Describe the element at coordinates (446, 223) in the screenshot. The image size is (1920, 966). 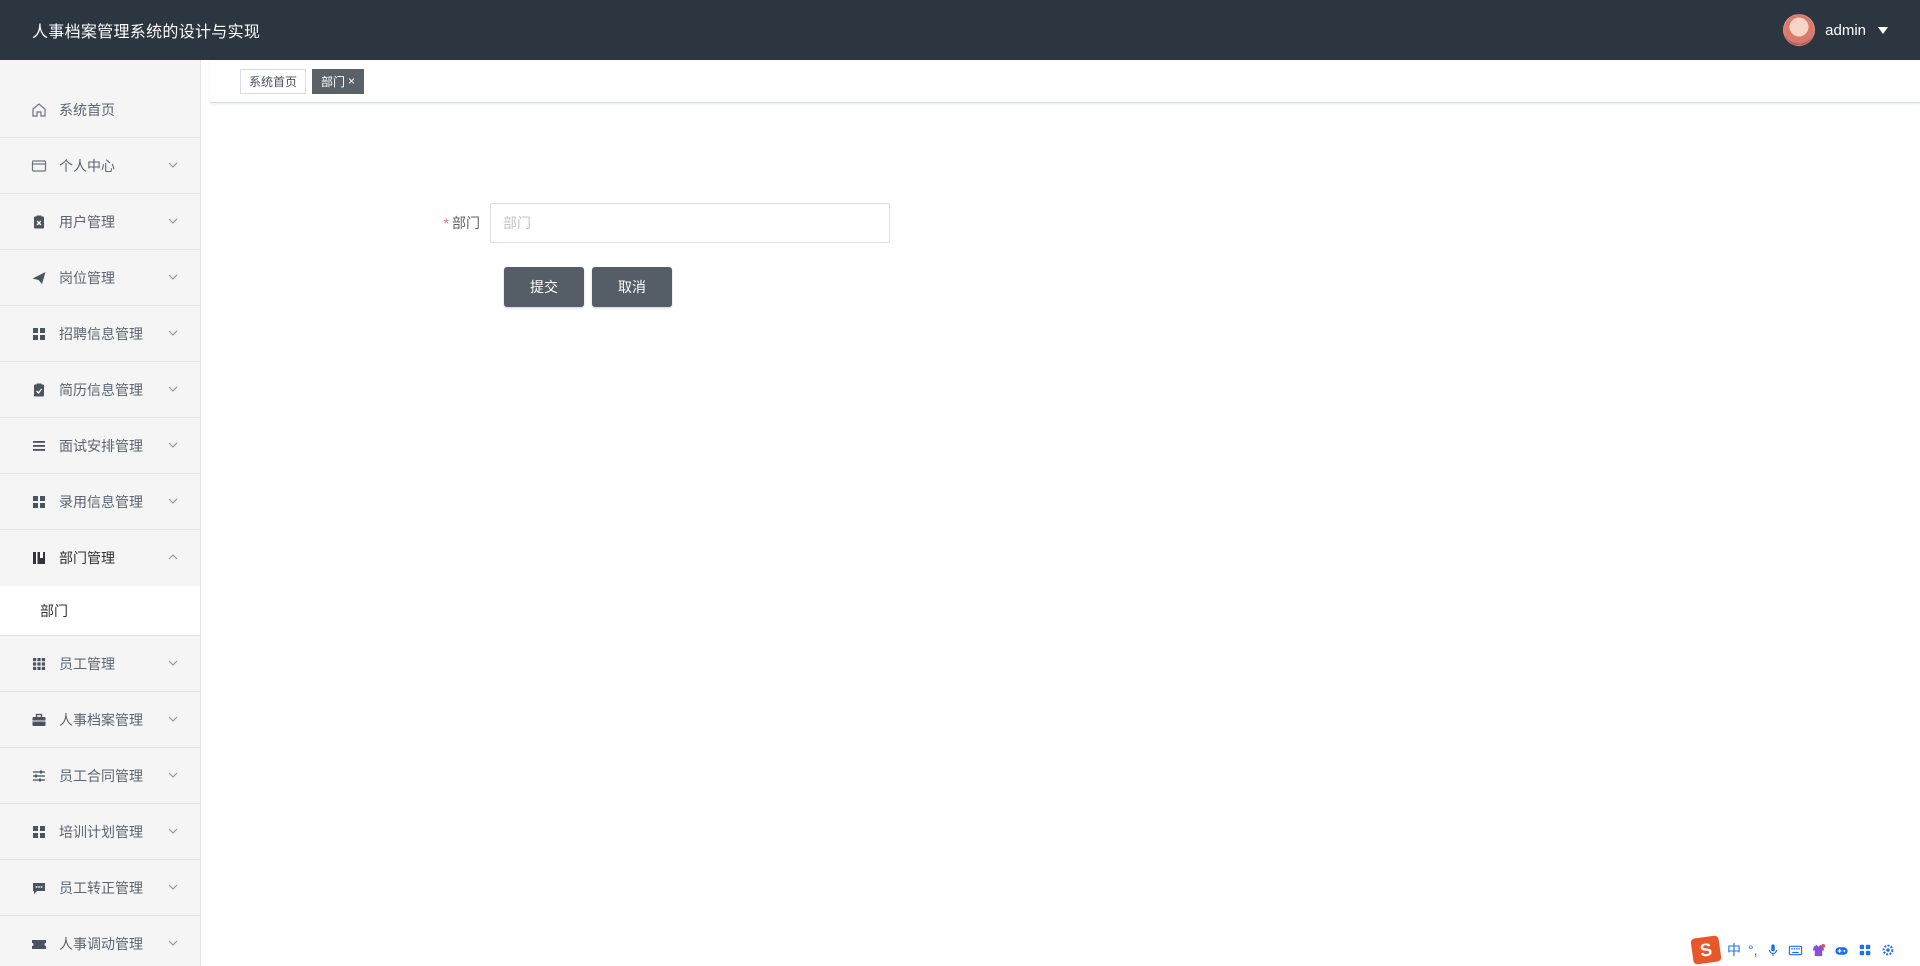
I see `required-mark: *` at that location.